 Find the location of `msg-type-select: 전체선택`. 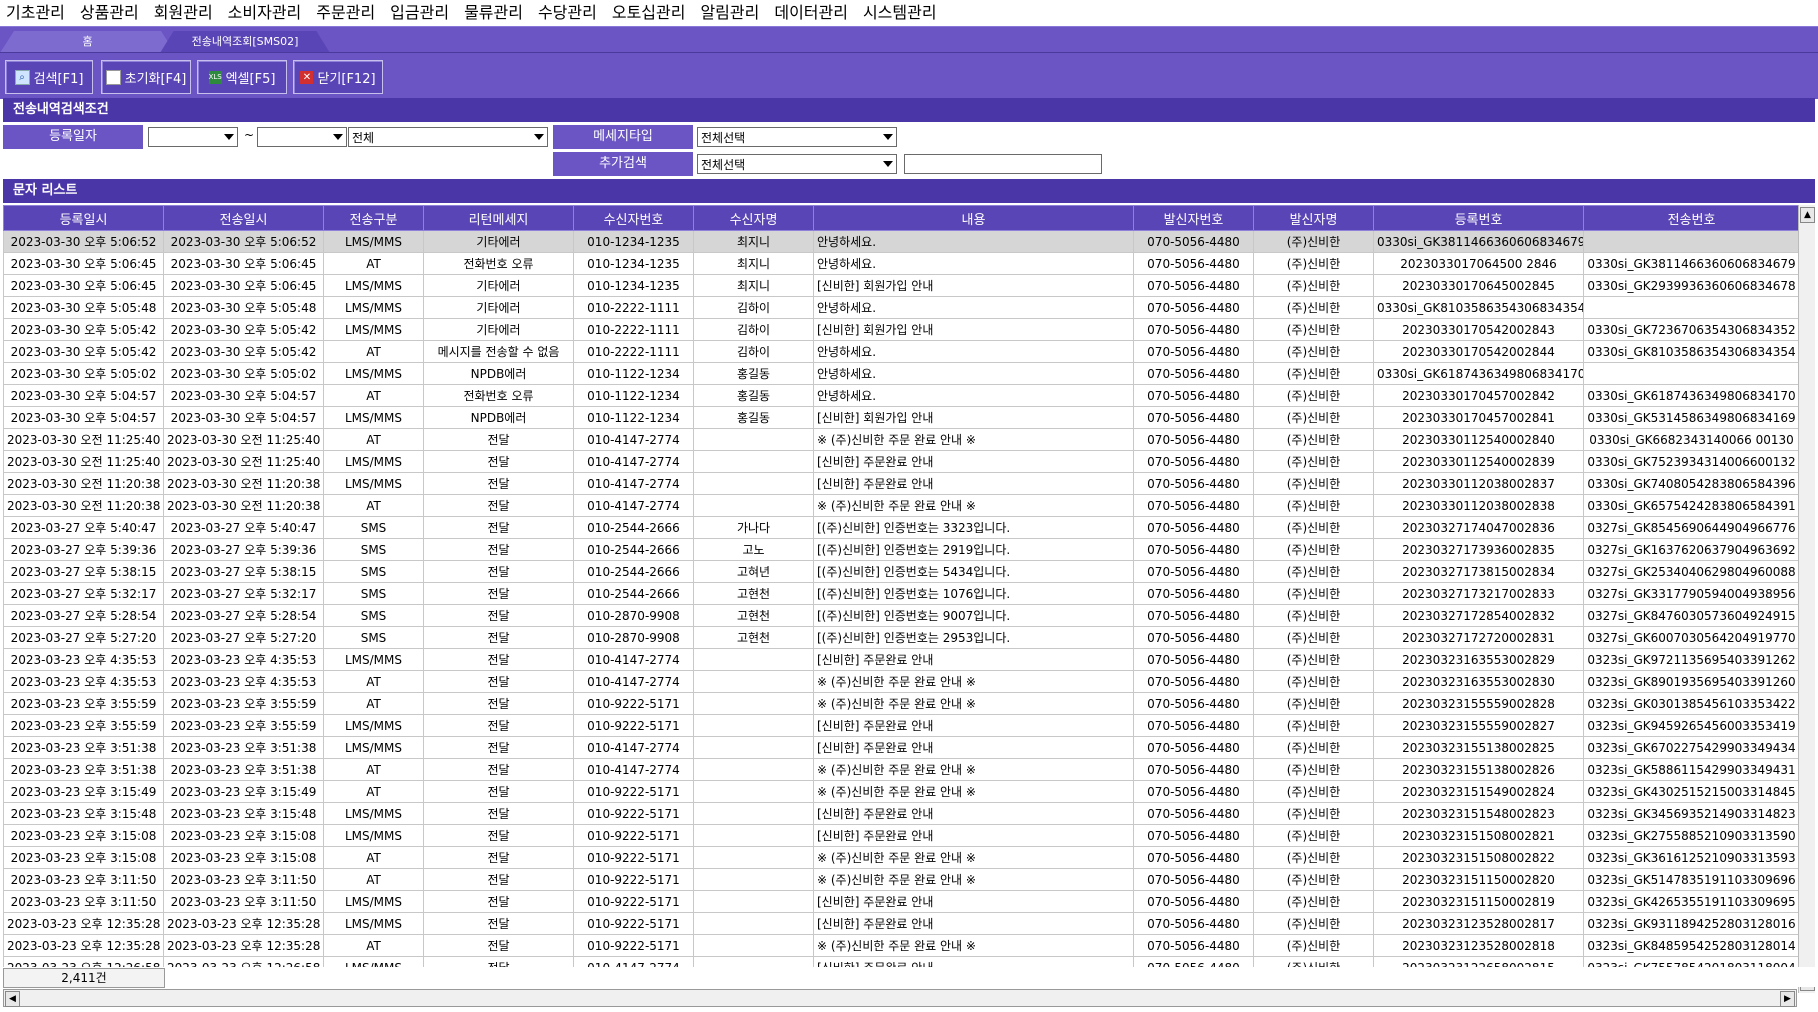

msg-type-select: 전체선택 is located at coordinates (797, 137).